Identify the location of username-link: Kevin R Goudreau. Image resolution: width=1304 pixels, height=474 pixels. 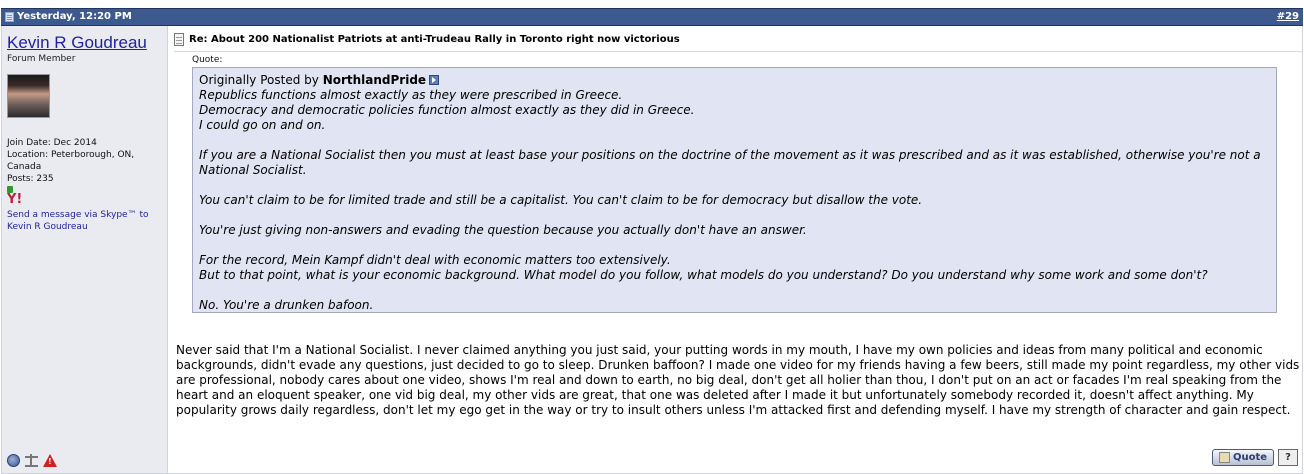
(87, 42).